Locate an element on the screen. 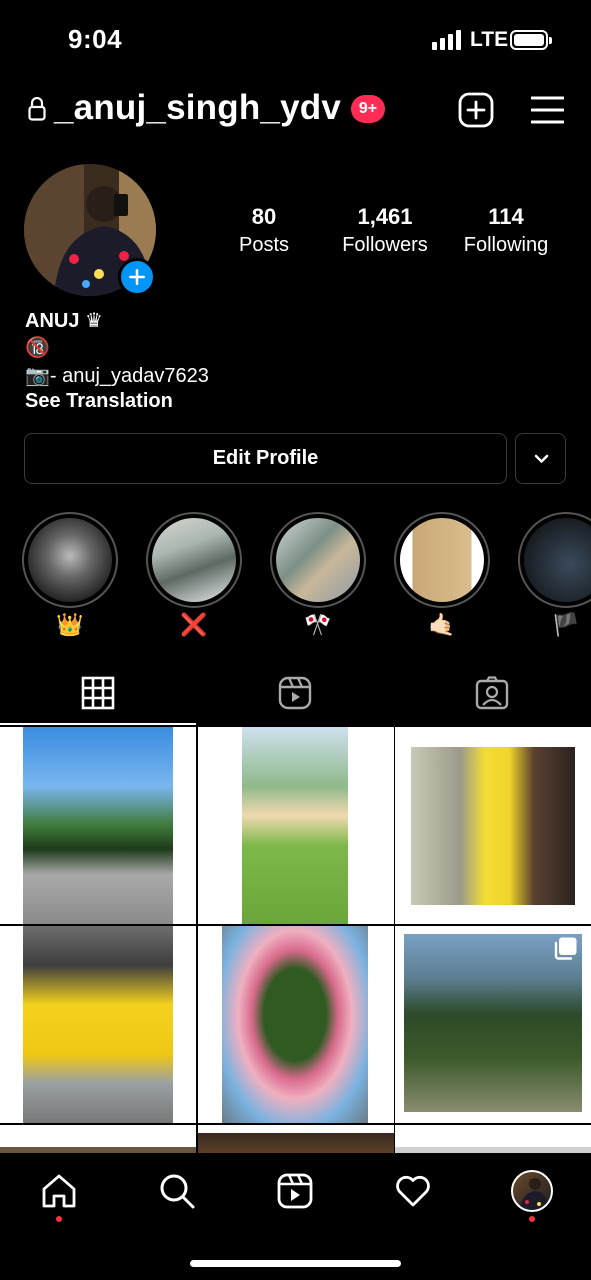 The image size is (591, 1280). grid-icon is located at coordinates (98, 693).